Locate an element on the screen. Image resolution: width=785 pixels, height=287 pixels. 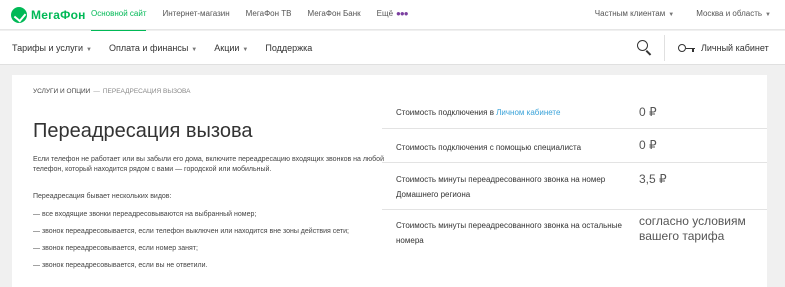
nav-promos: Акции ▼ is located at coordinates (231, 48).